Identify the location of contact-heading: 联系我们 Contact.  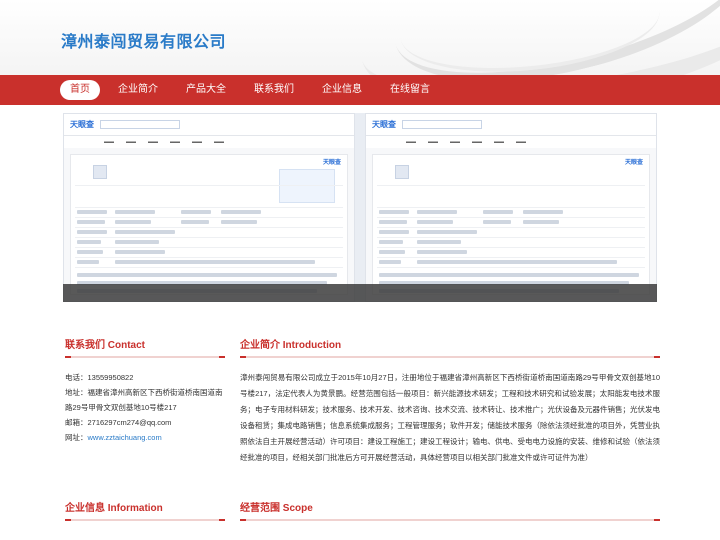
(145, 346).